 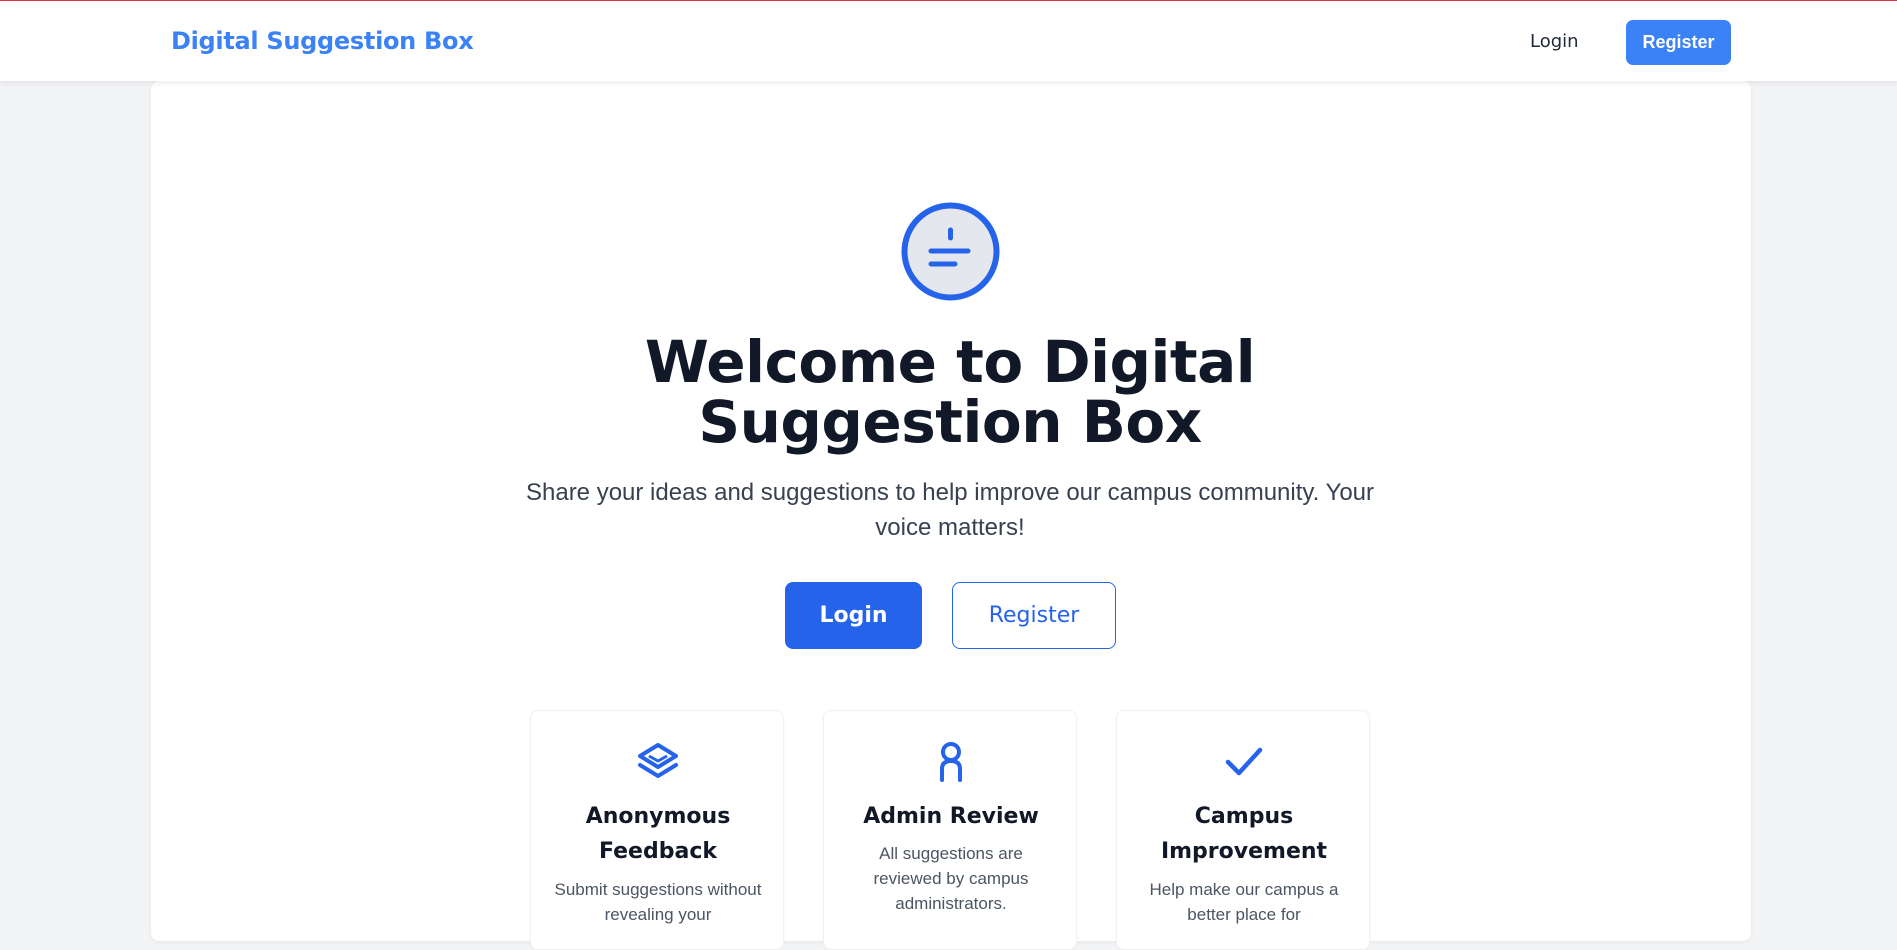 What do you see at coordinates (853, 615) in the screenshot?
I see `hero-login-button: Login` at bounding box center [853, 615].